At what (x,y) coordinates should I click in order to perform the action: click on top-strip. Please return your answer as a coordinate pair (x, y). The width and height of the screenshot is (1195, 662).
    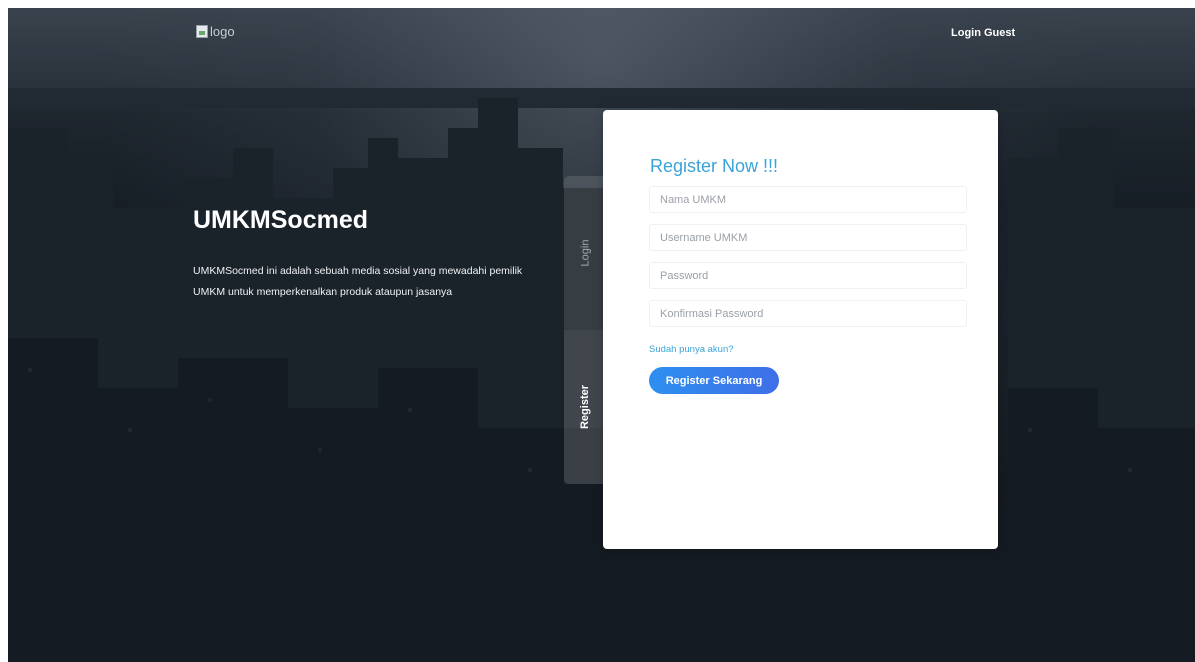
    Looking at the image, I should click on (597, 4).